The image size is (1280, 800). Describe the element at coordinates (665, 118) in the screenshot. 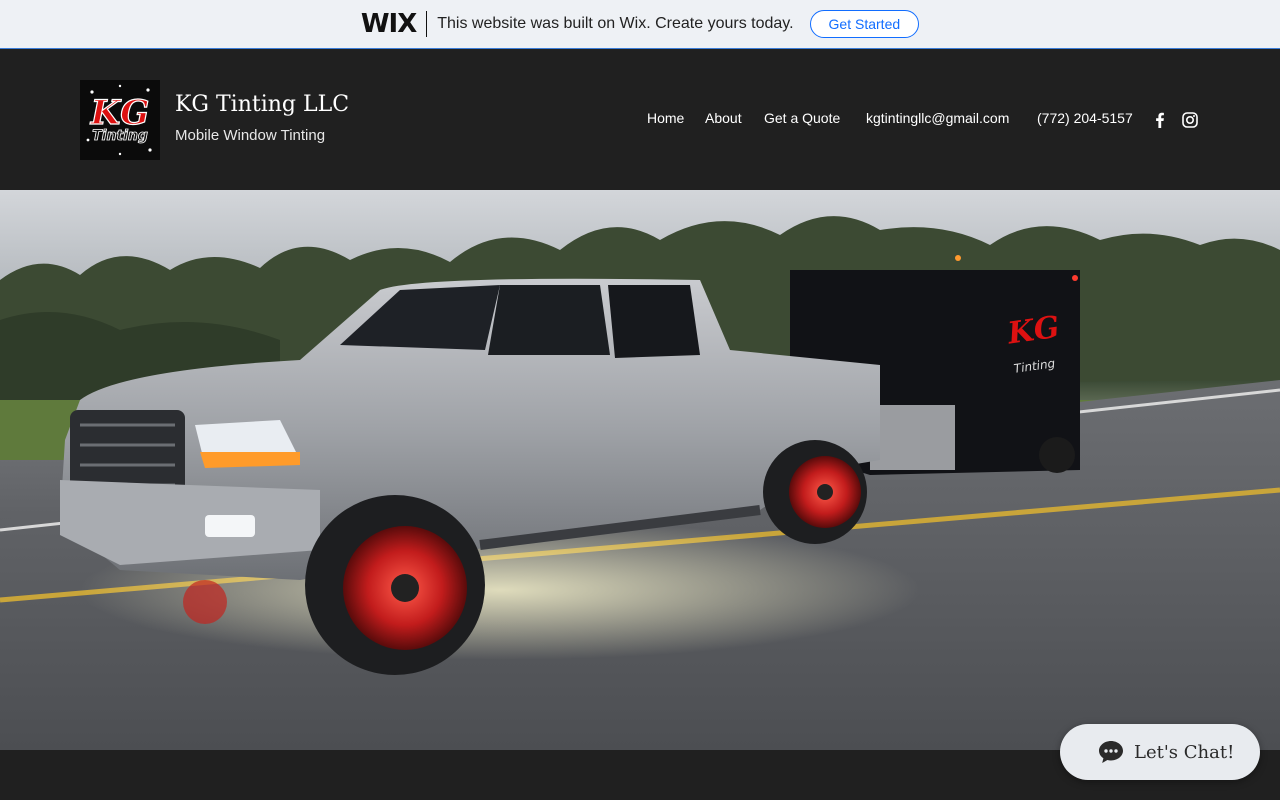

I see `nav-home: Home` at that location.